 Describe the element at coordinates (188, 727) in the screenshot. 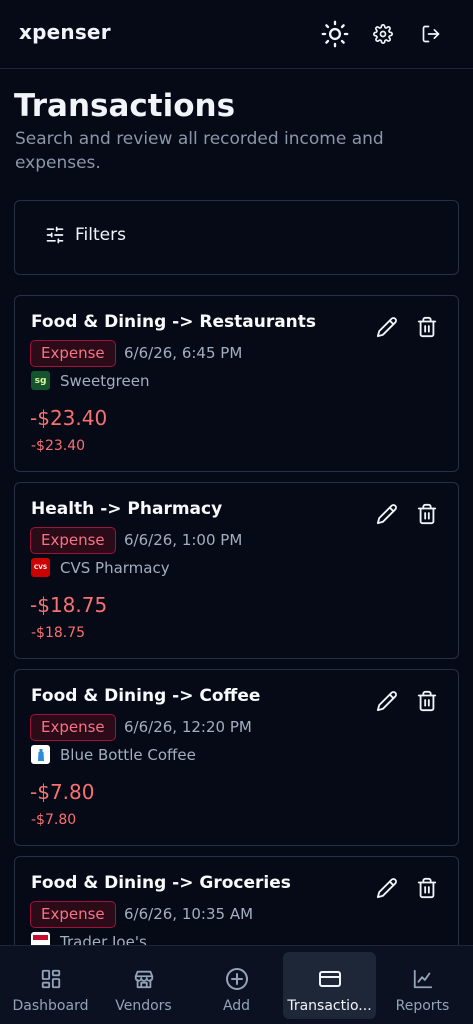

I see `transaction-date: 6/6/26, 12:20 PM` at that location.